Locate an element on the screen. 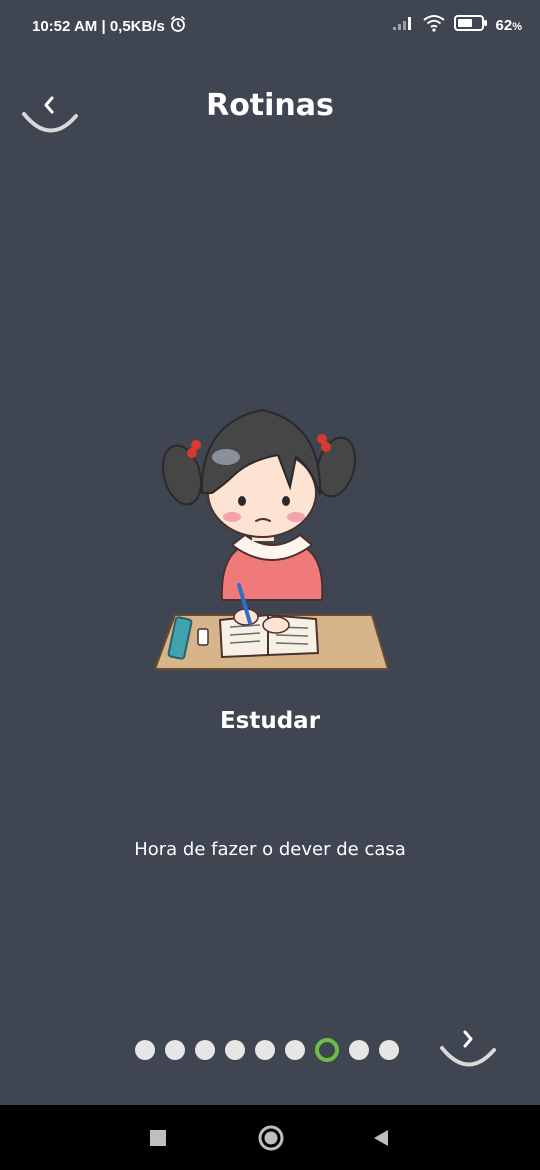  recents-button is located at coordinates (158, 1138).